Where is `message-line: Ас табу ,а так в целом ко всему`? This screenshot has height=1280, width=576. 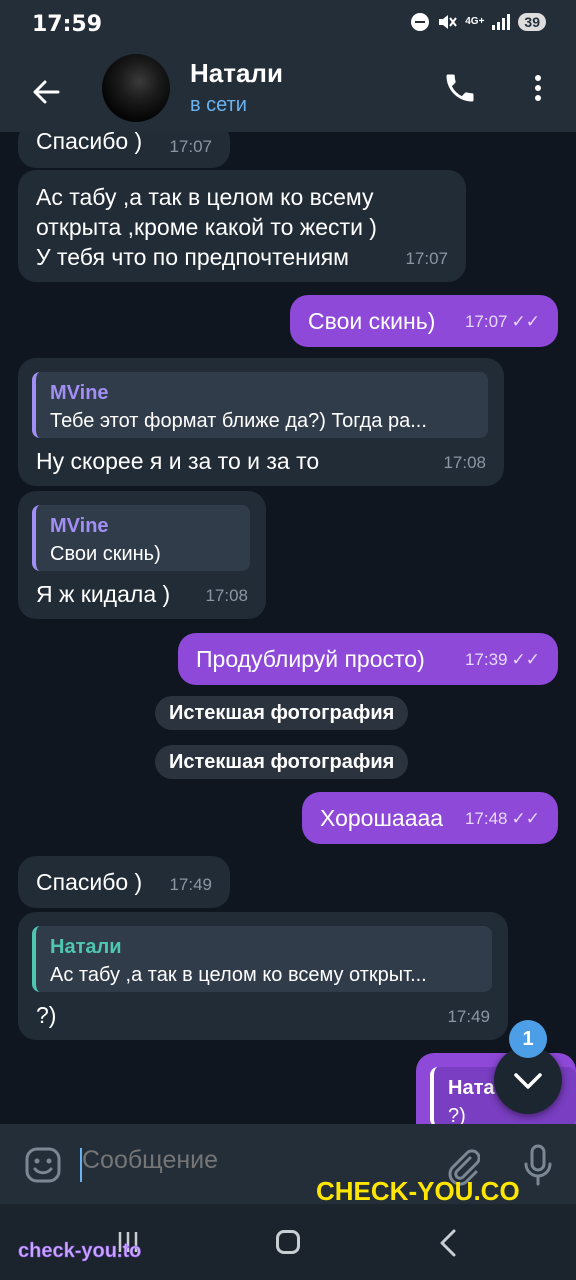
message-line: Ас табу ,а так в целом ко всему is located at coordinates (205, 197).